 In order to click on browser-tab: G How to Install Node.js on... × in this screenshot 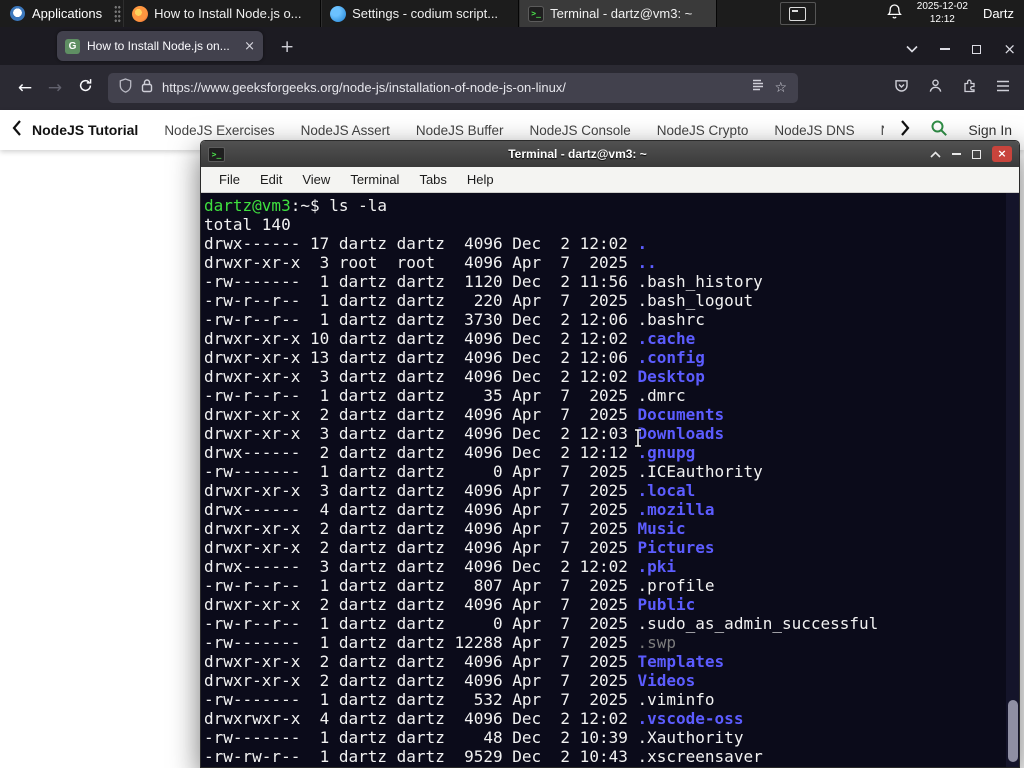, I will do `click(160, 46)`.